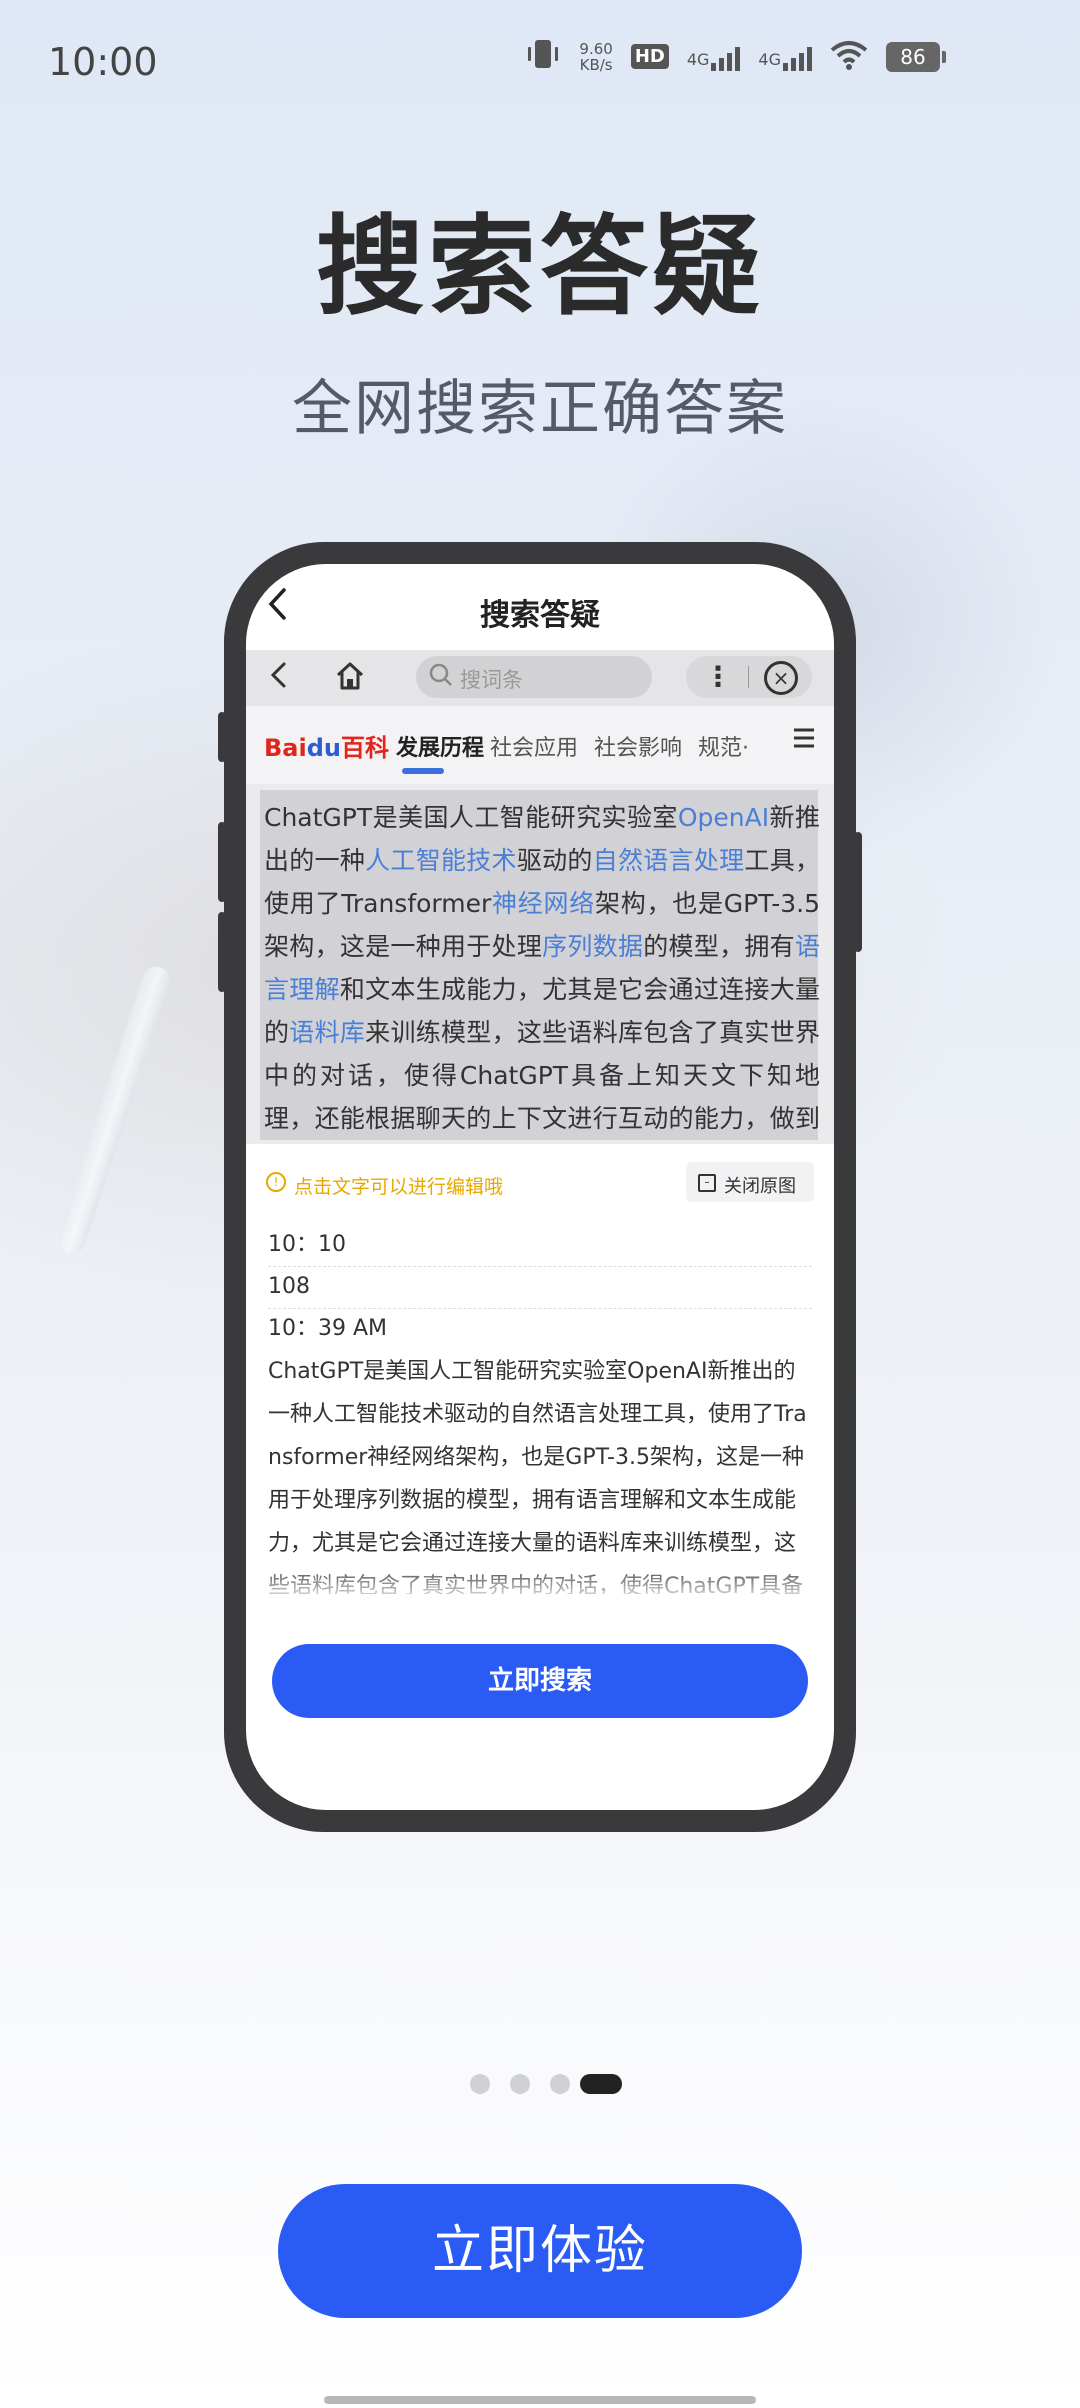 The width and height of the screenshot is (1080, 2408). I want to click on home-icon, so click(350, 680).